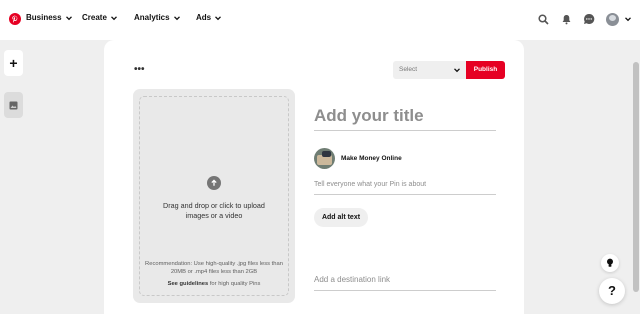  I want to click on top-nav: Business Create Analytics Ads, so click(320, 20).